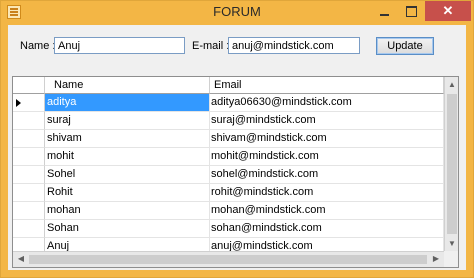 This screenshot has height=278, width=474. Describe the element at coordinates (327, 121) in the screenshot. I see `email-cell: suraj@mindstick.com` at that location.